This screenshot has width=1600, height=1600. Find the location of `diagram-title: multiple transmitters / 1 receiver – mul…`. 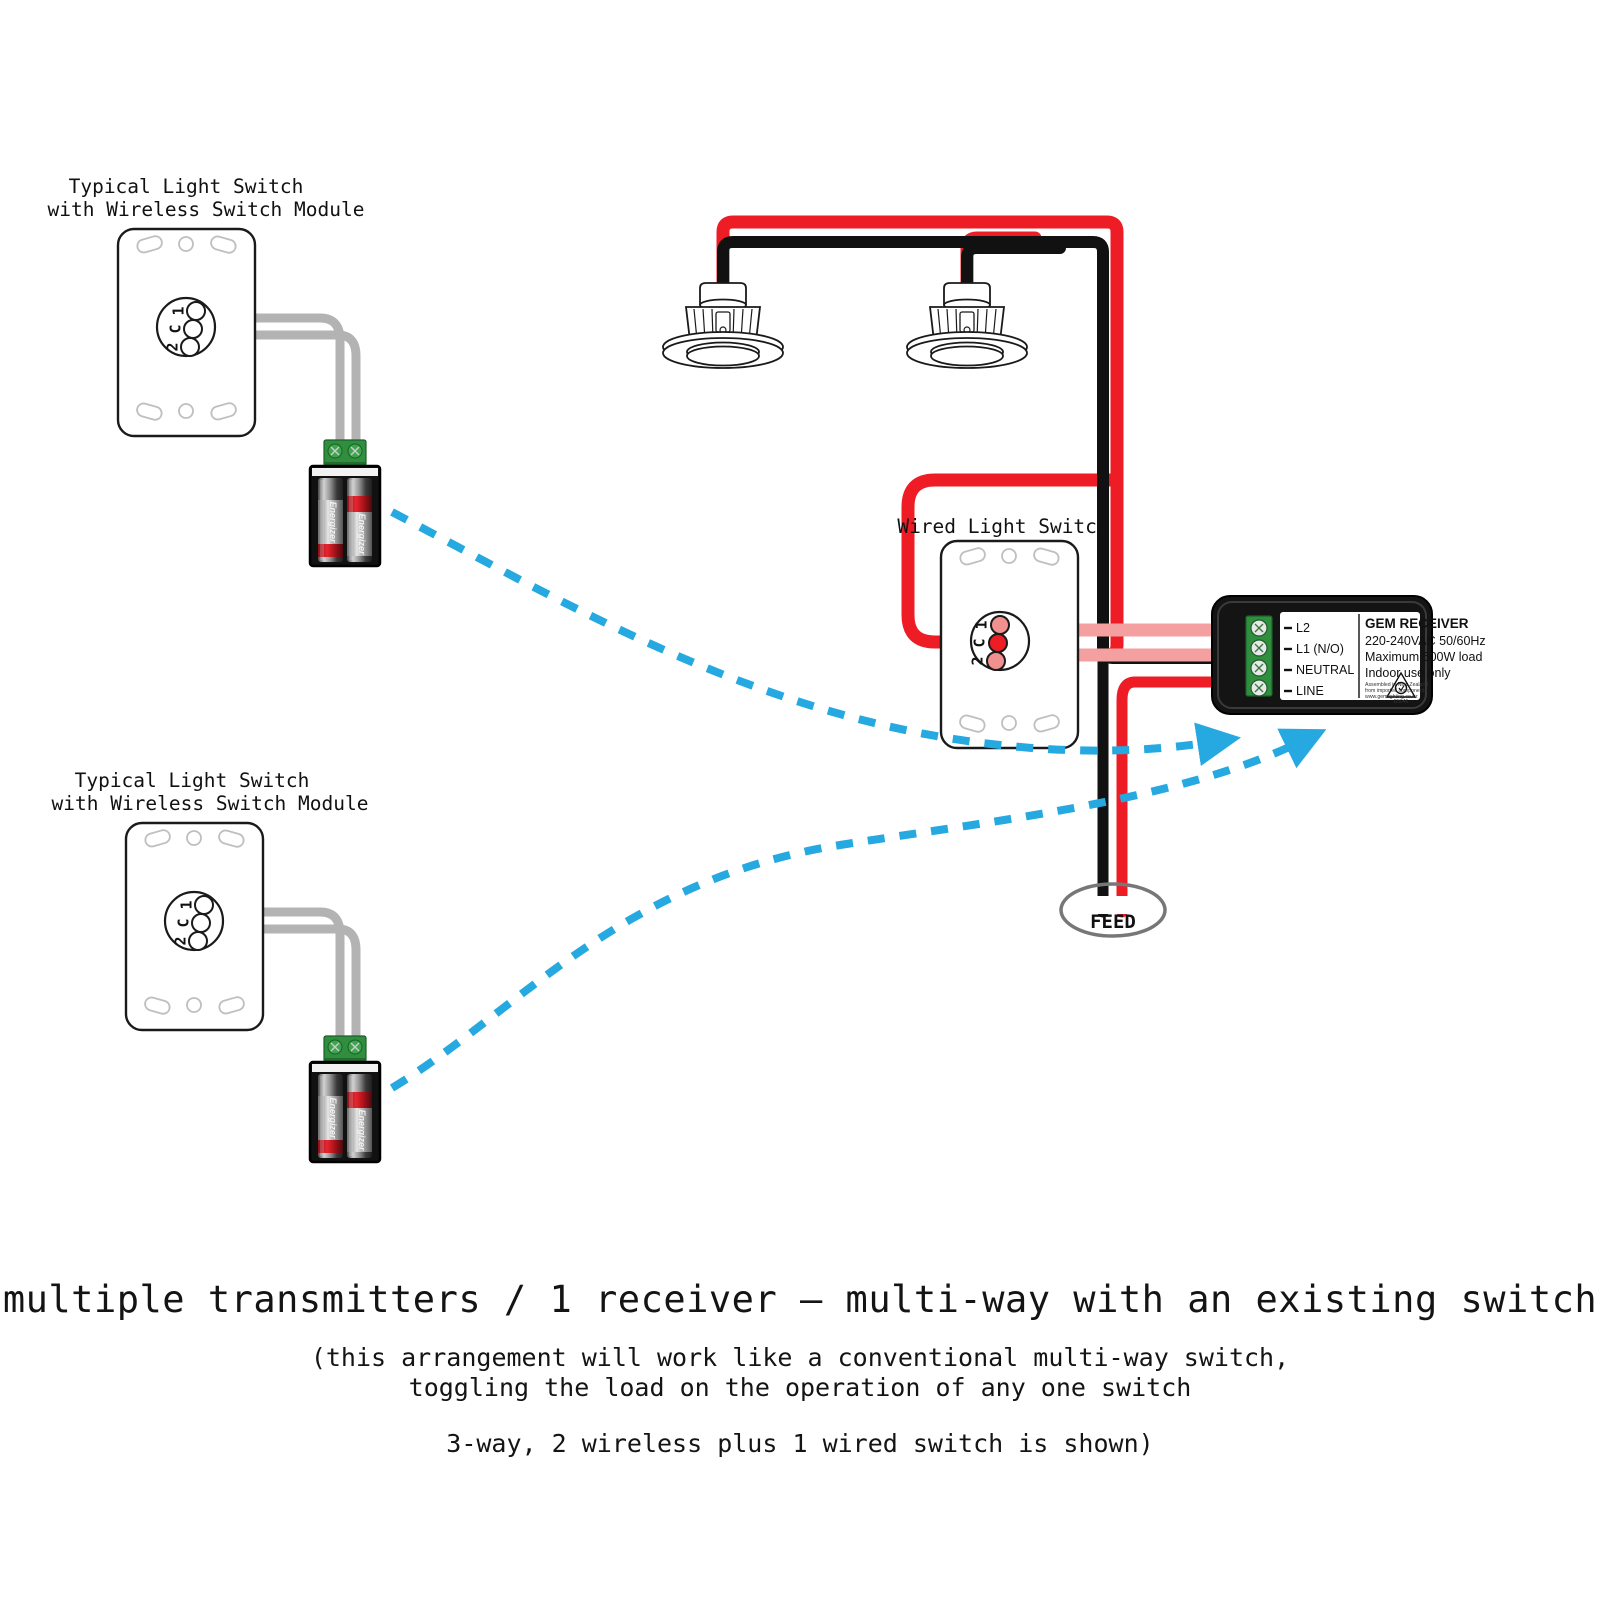

diagram-title: multiple transmitters / 1 receiver – mul… is located at coordinates (800, 1299).